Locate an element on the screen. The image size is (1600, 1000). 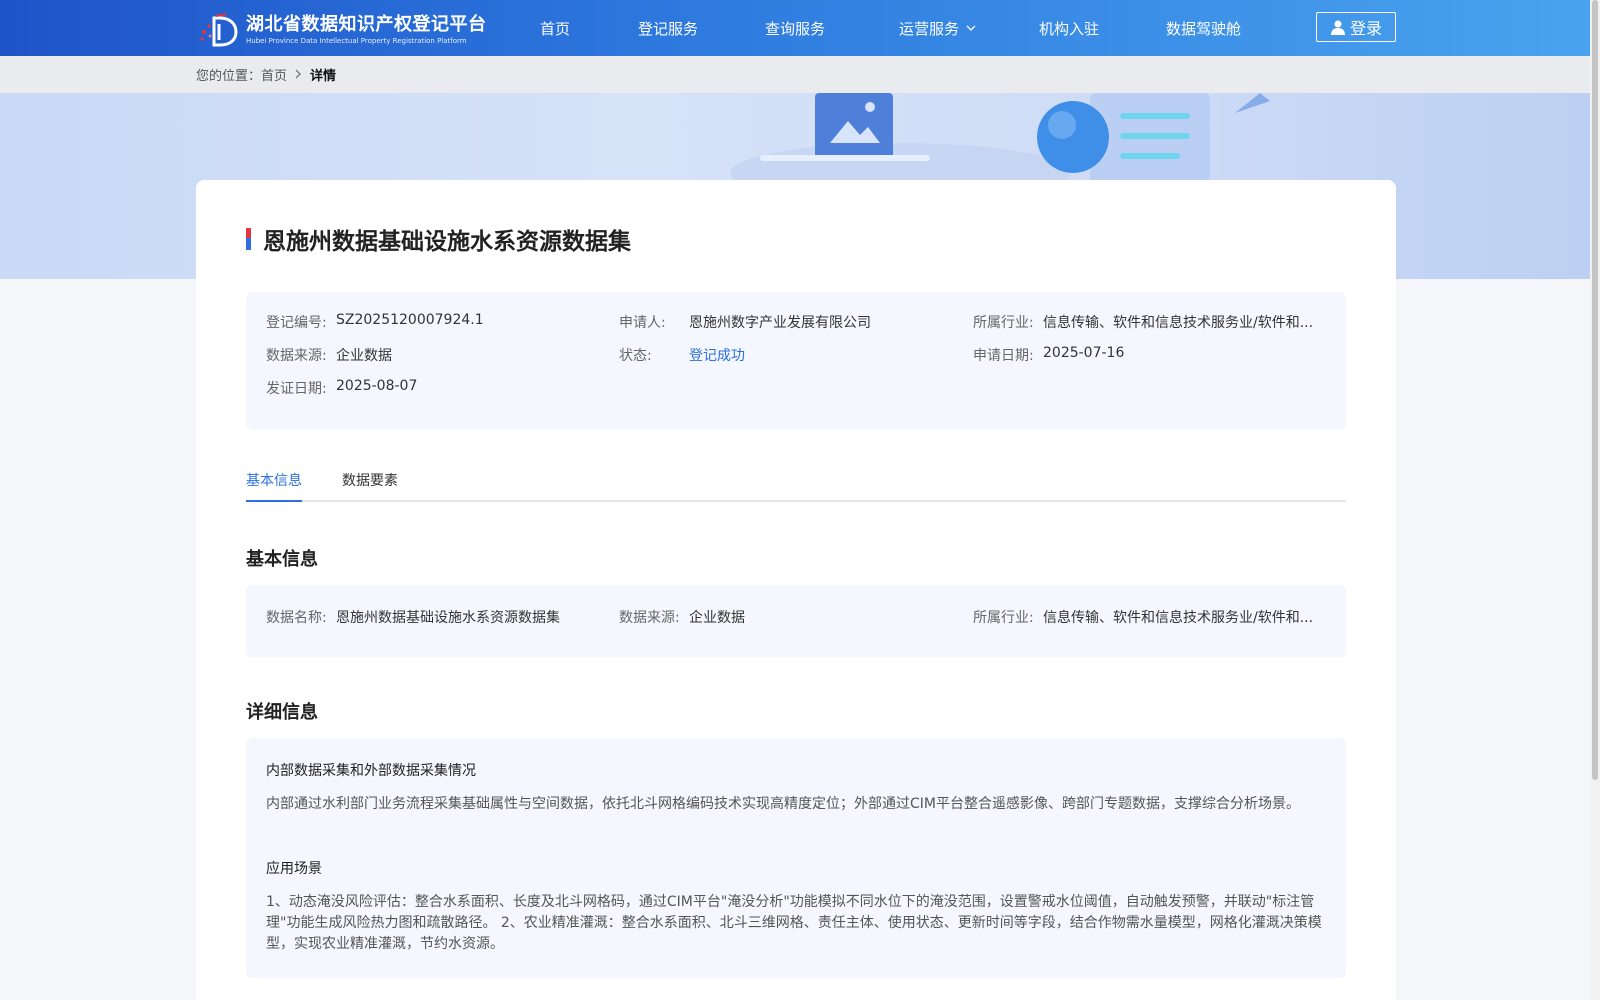
apply-date-value: 2025-07-16 is located at coordinates (1084, 353).